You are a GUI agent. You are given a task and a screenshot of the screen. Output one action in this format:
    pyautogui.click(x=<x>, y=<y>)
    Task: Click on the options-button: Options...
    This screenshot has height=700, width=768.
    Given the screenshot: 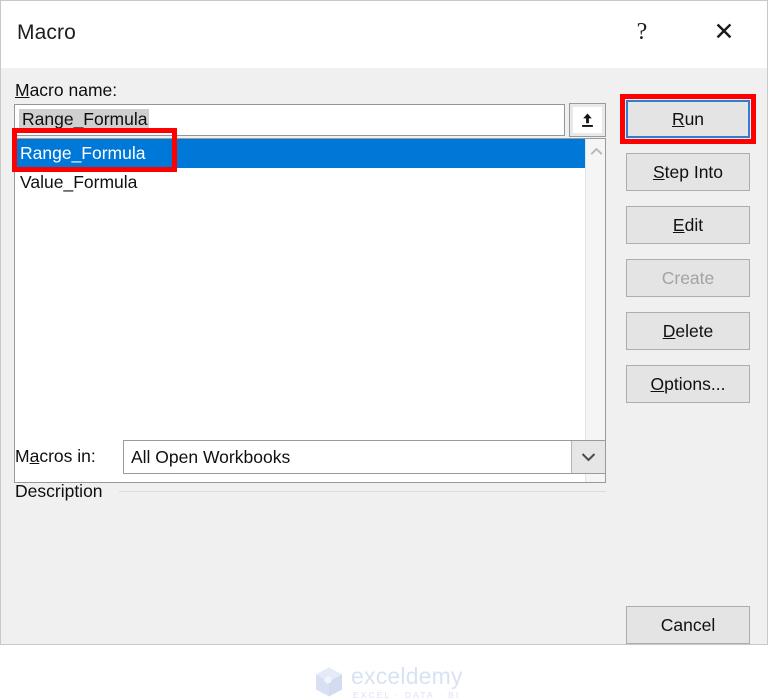 What is the action you would take?
    pyautogui.click(x=688, y=384)
    